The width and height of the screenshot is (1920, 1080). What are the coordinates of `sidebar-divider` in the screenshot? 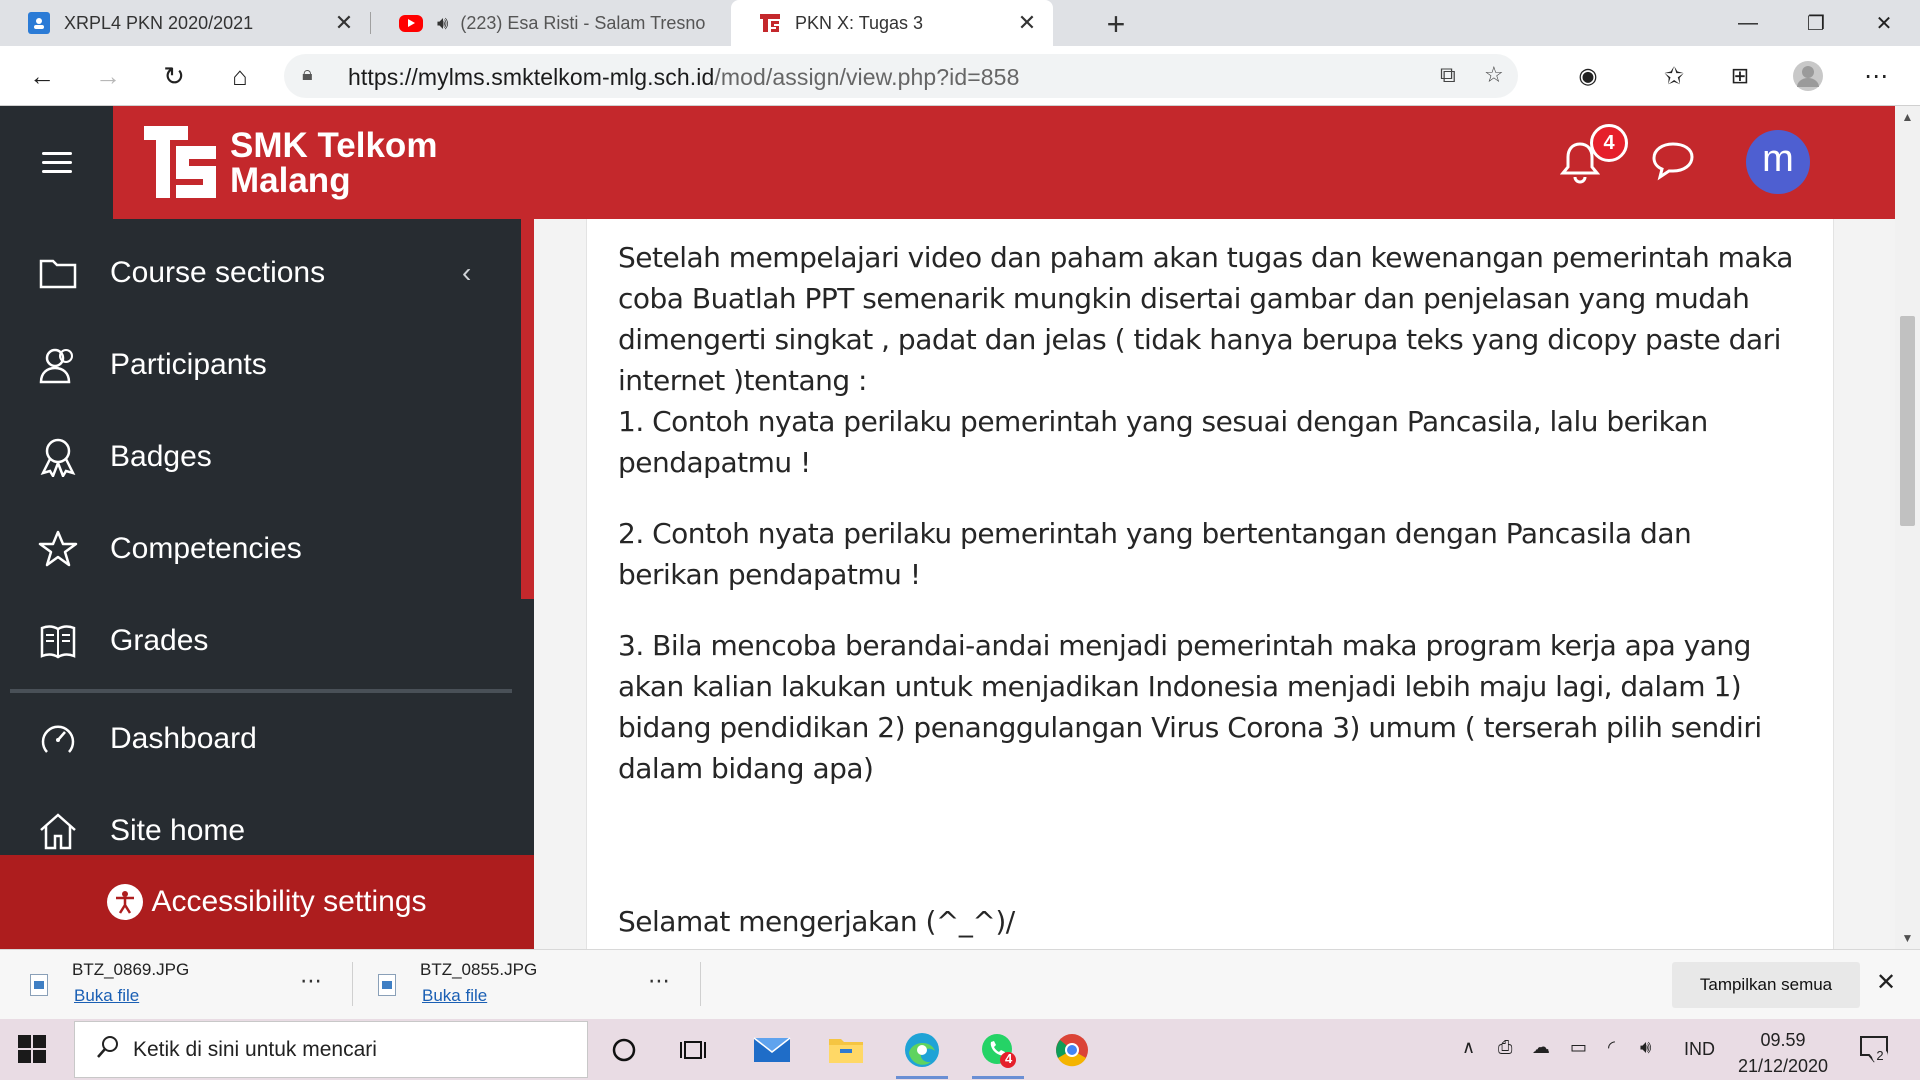 It's located at (261, 691).